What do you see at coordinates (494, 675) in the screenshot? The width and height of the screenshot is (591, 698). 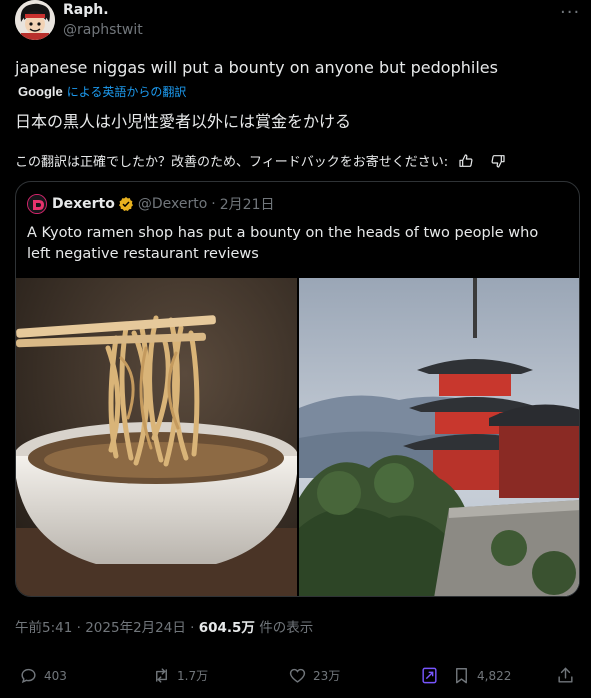 I see `bookmark-count: 4,822` at bounding box center [494, 675].